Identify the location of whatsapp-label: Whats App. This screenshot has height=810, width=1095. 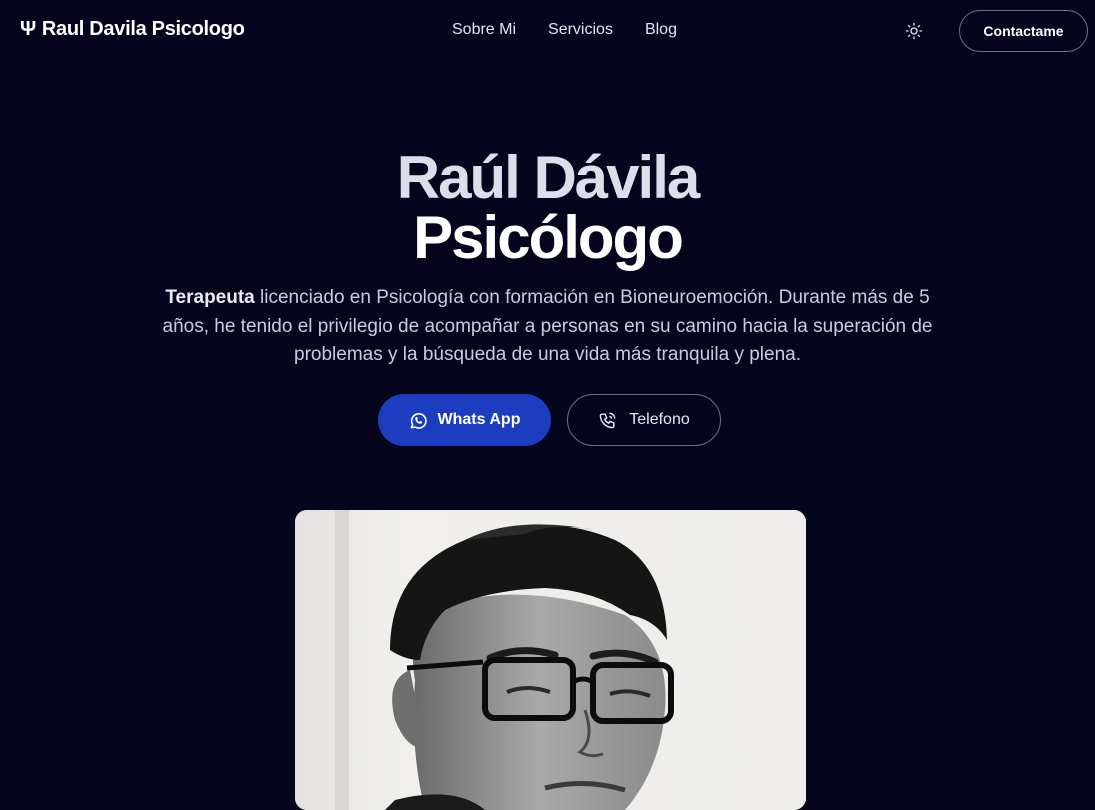
(479, 419).